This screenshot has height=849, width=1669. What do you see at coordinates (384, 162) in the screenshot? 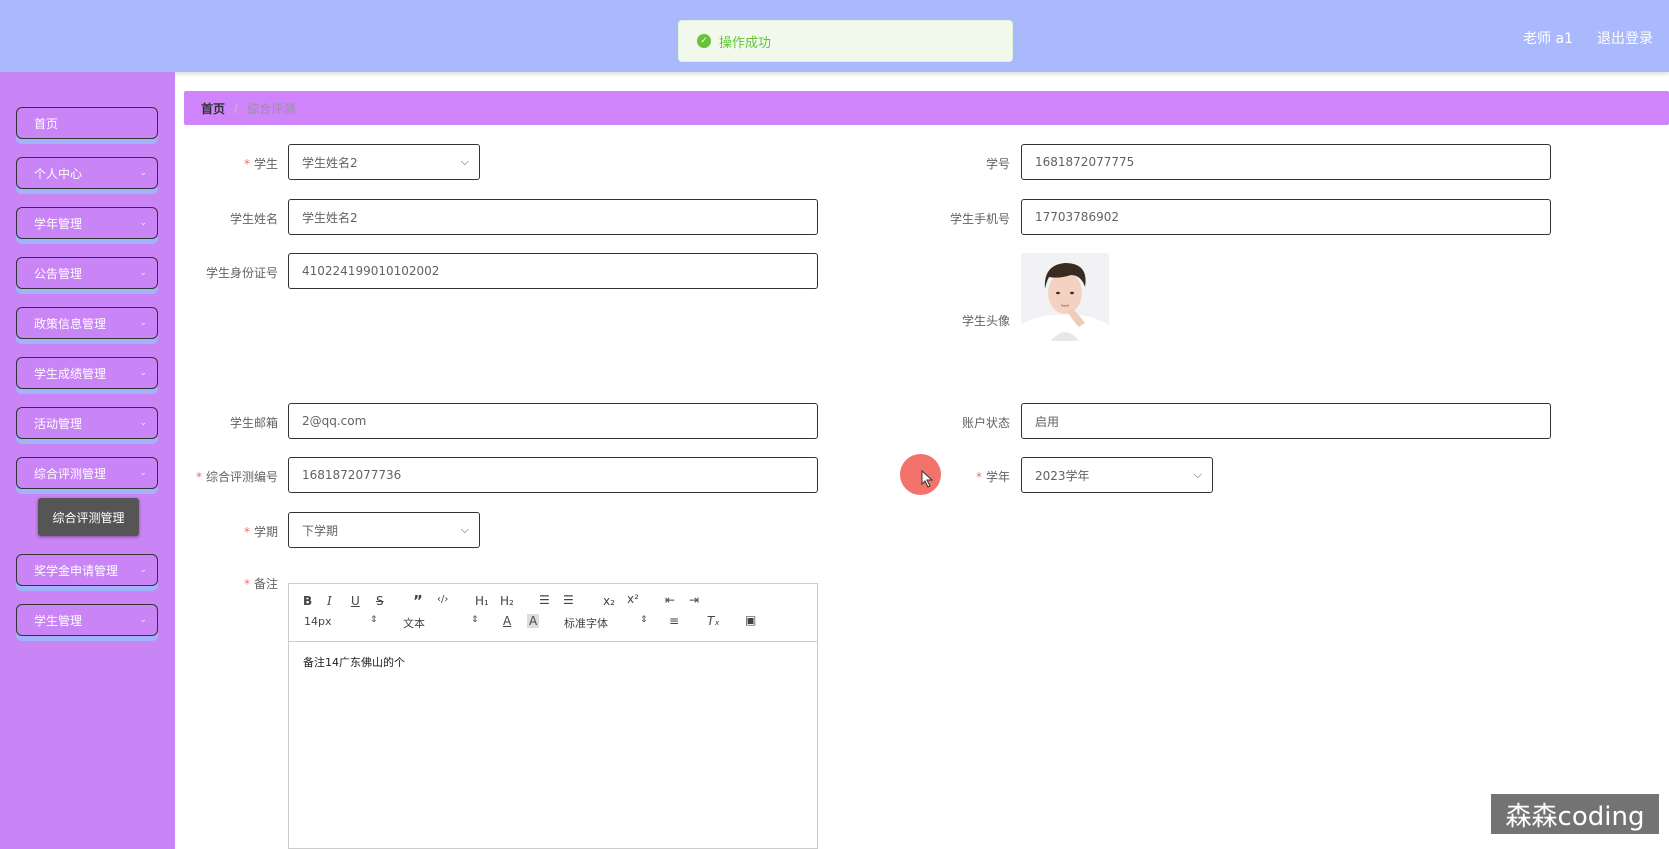
I see `student-select: 学生姓名2 ⌵` at bounding box center [384, 162].